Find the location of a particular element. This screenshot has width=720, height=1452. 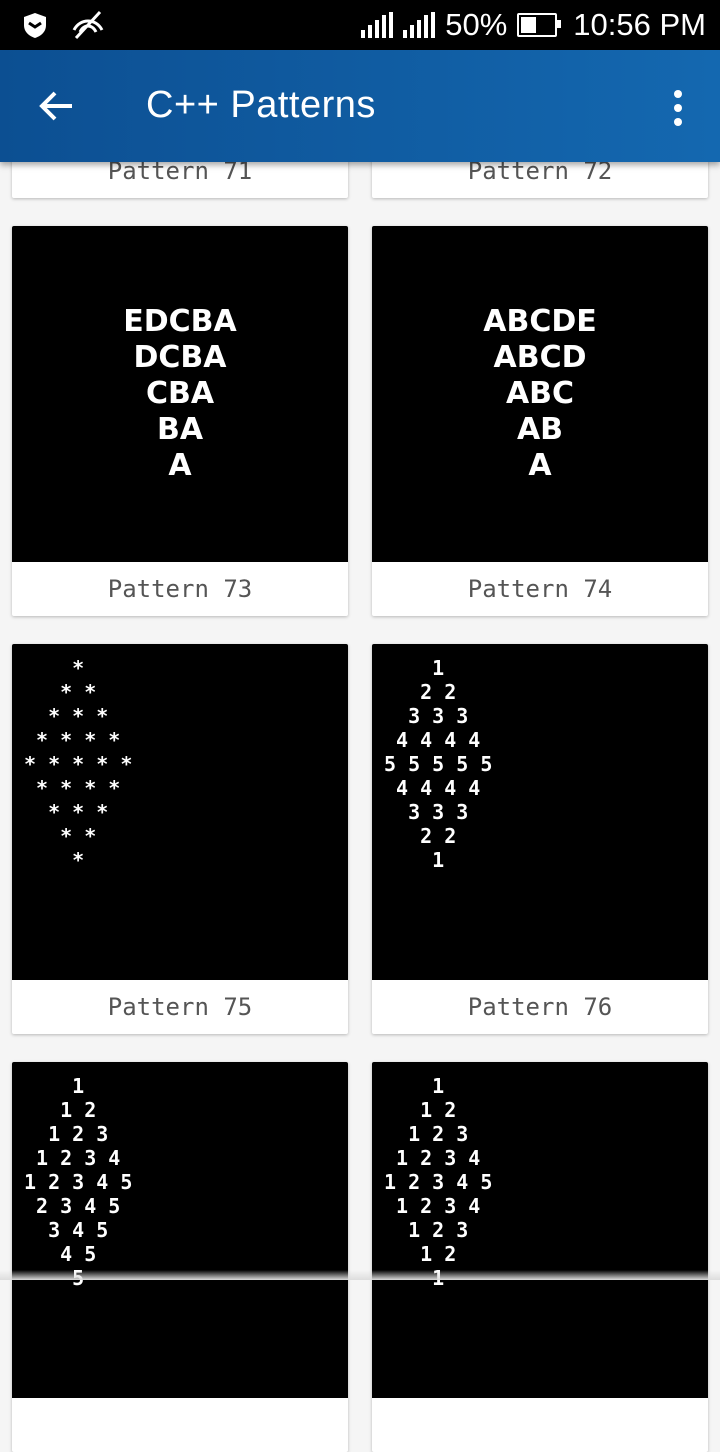

output-line: EDCBA is located at coordinates (180, 321).